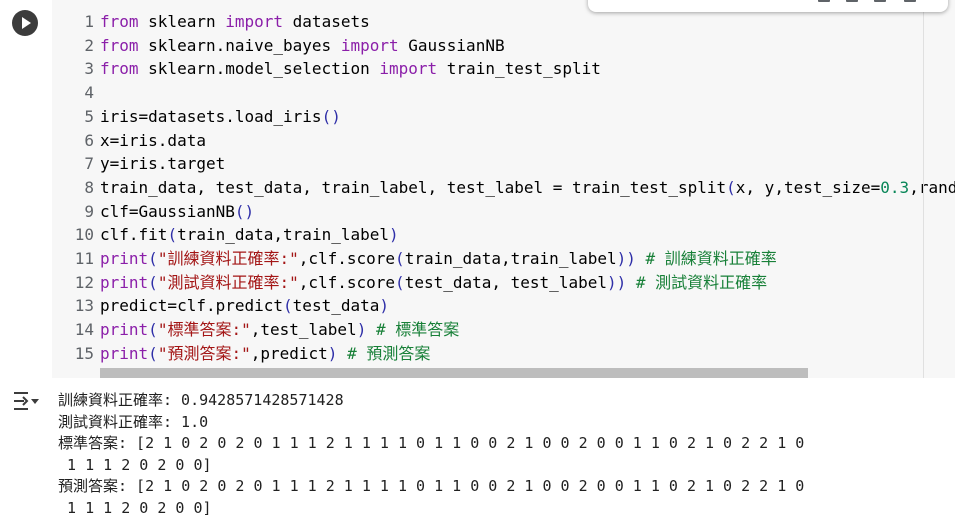 The width and height of the screenshot is (955, 526). What do you see at coordinates (25, 23) in the screenshot?
I see `run-cell-button` at bounding box center [25, 23].